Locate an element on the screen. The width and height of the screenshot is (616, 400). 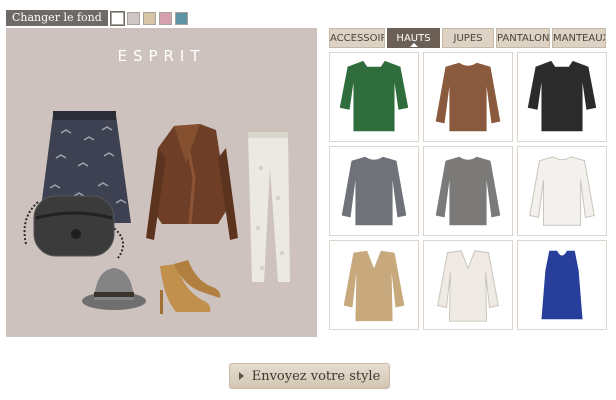
tab-manteaux: MANTEAUX is located at coordinates (579, 38).